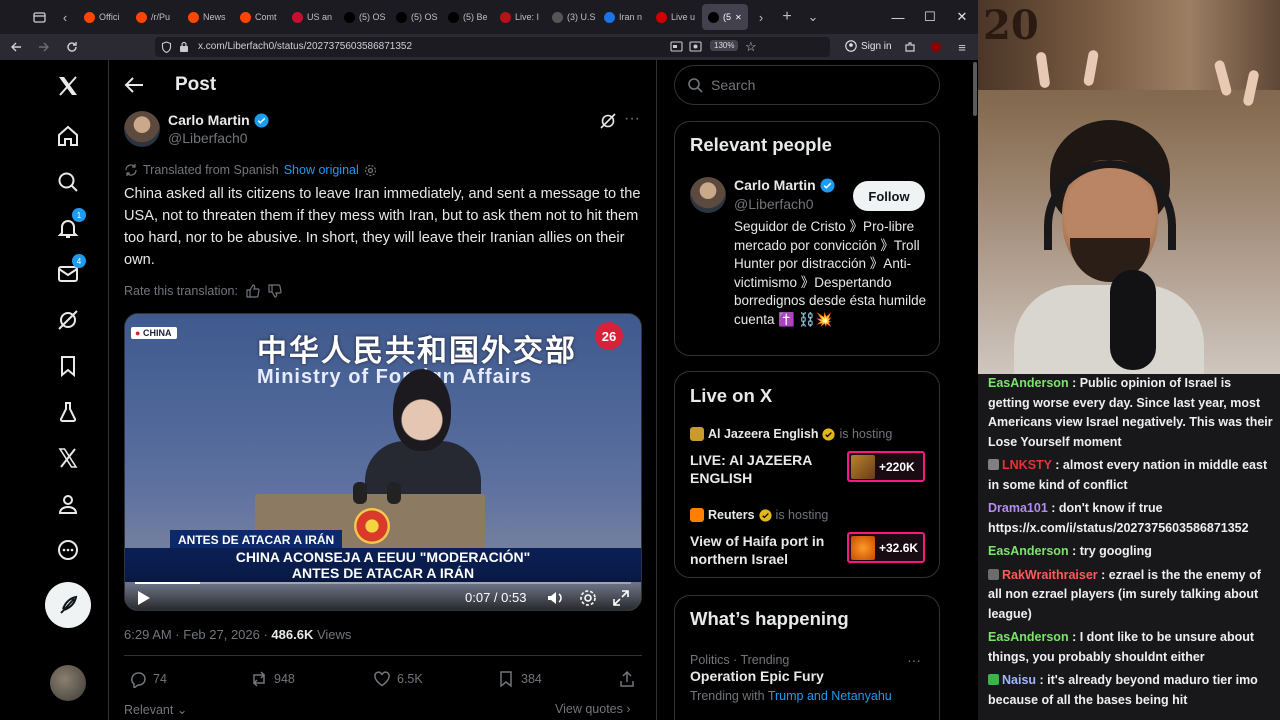 The height and width of the screenshot is (720, 1280). Describe the element at coordinates (910, 47) in the screenshot. I see `extensions-icon` at that location.